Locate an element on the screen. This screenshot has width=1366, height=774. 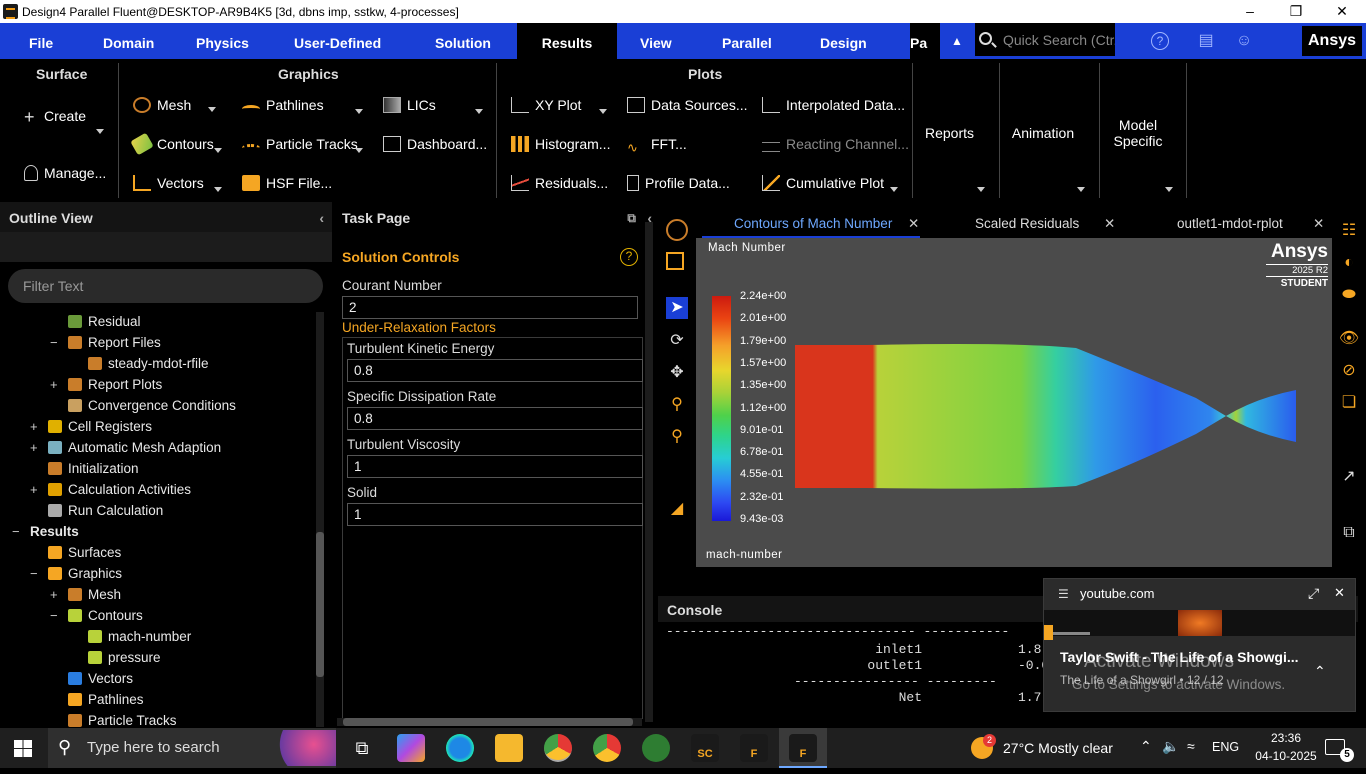
close-popup-icon: ✕ is located at coordinates (1339, 593).